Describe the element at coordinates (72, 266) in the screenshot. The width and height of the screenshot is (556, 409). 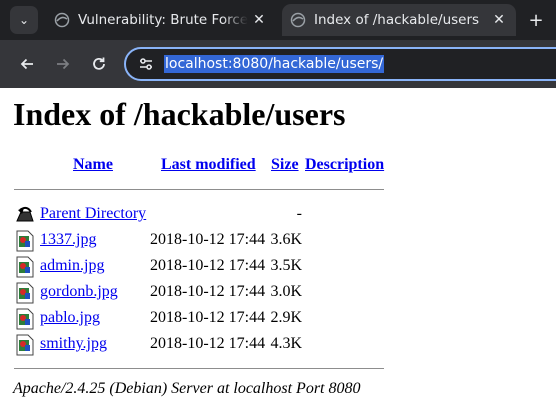
I see `file-link: admin.jpg` at that location.